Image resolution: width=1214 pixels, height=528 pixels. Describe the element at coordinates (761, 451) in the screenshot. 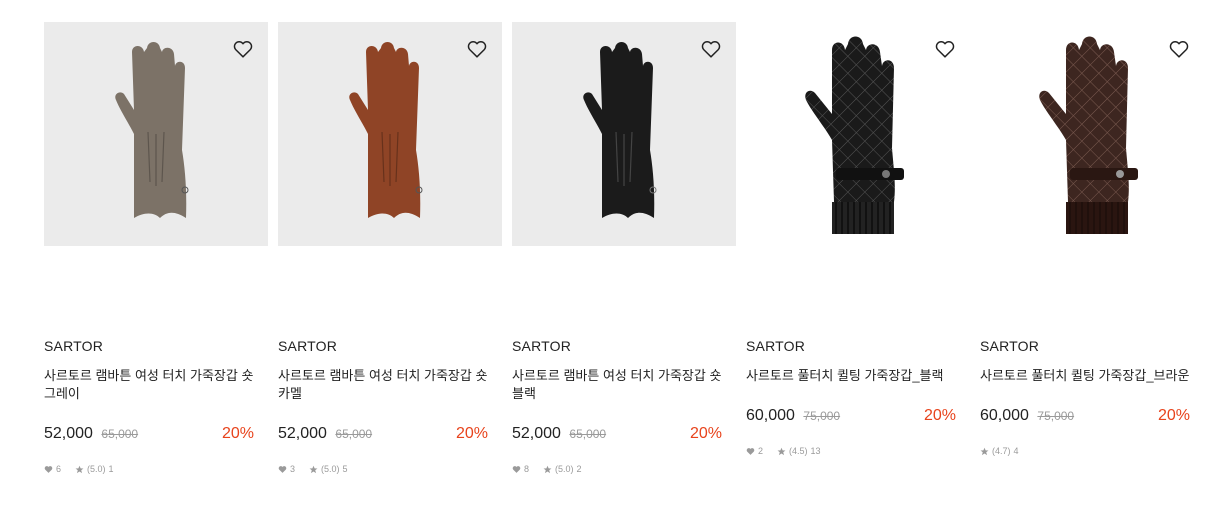

I see `like-count: 2` at that location.